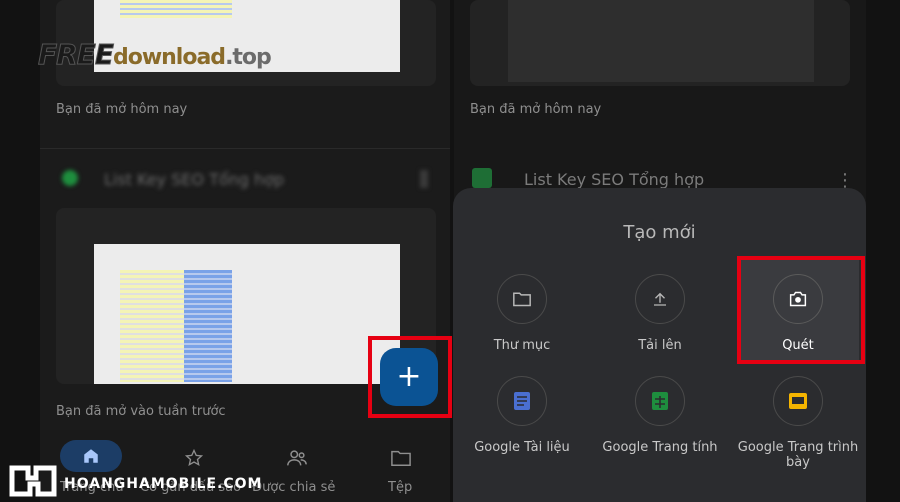 The width and height of the screenshot is (900, 502). I want to click on more-options-icon, so click(424, 179).